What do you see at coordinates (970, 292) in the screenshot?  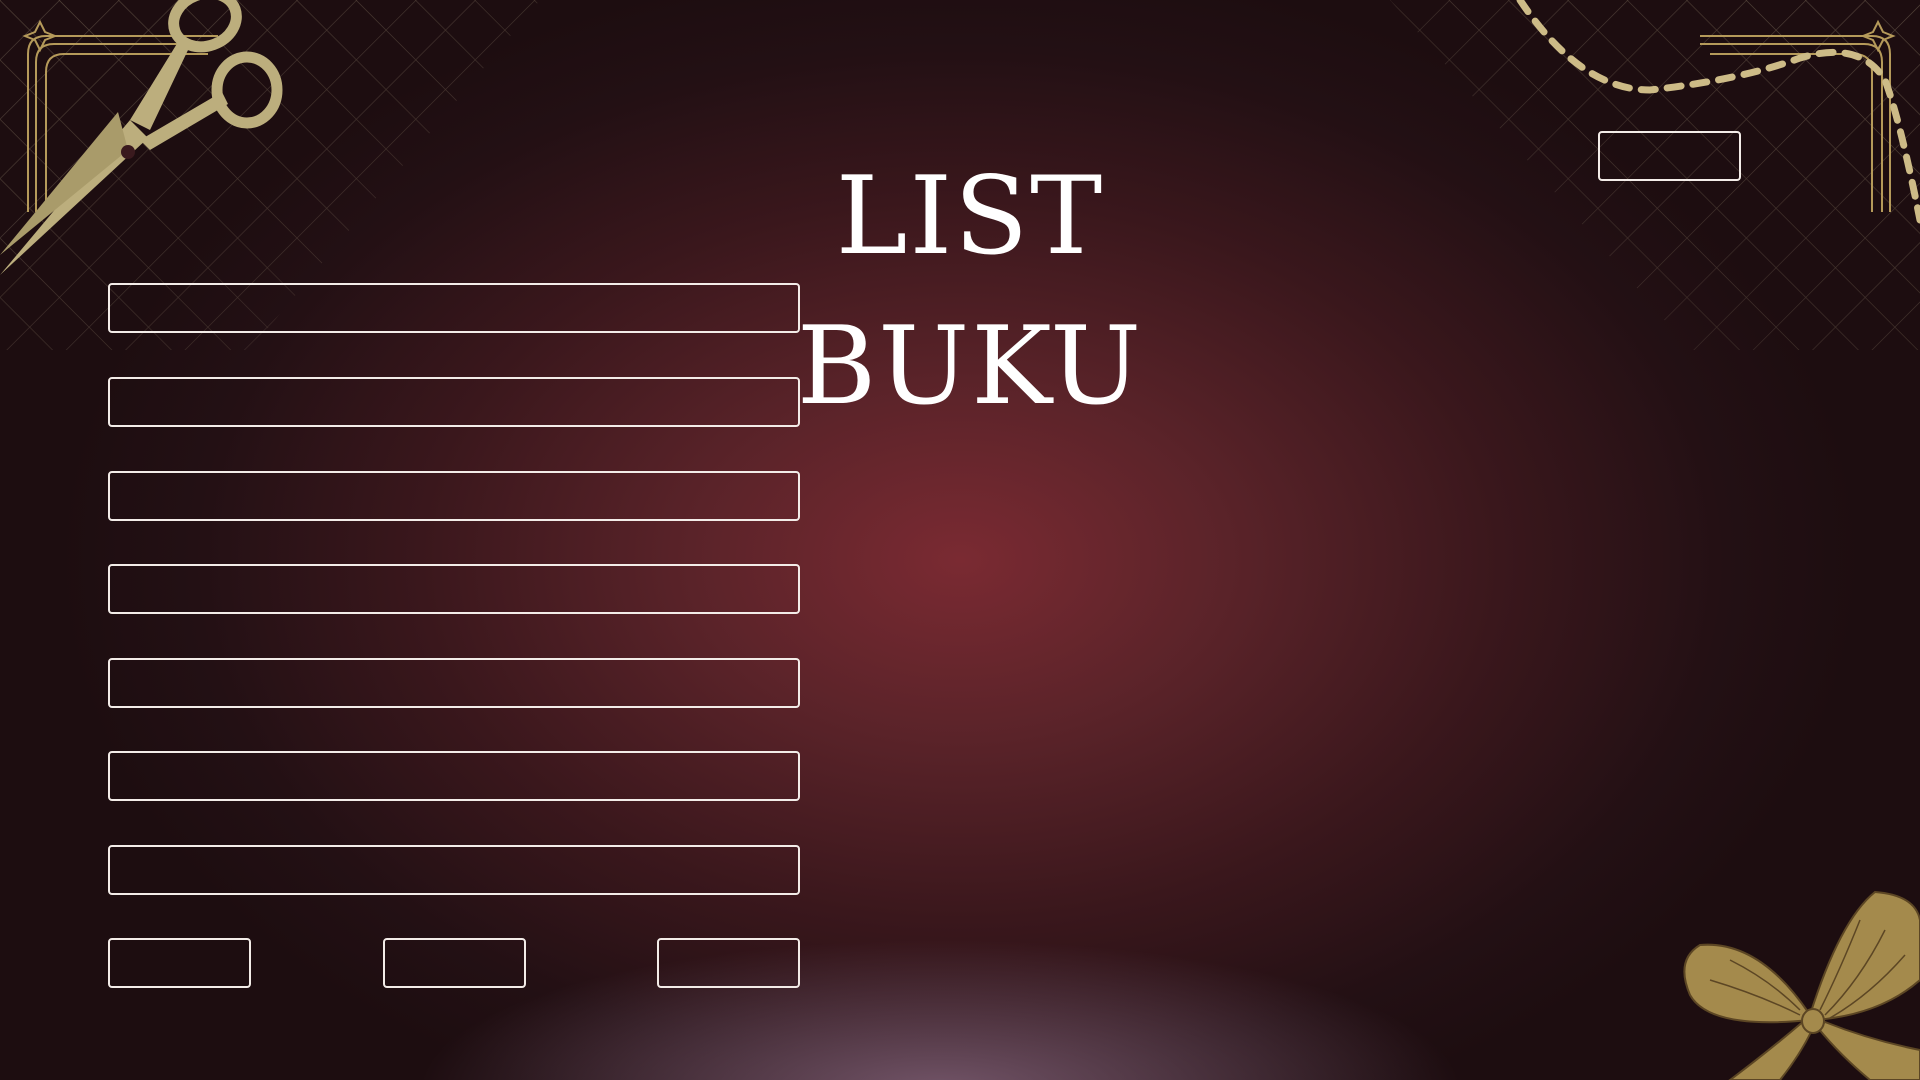 I see `page-title: LIST BUKU` at bounding box center [970, 292].